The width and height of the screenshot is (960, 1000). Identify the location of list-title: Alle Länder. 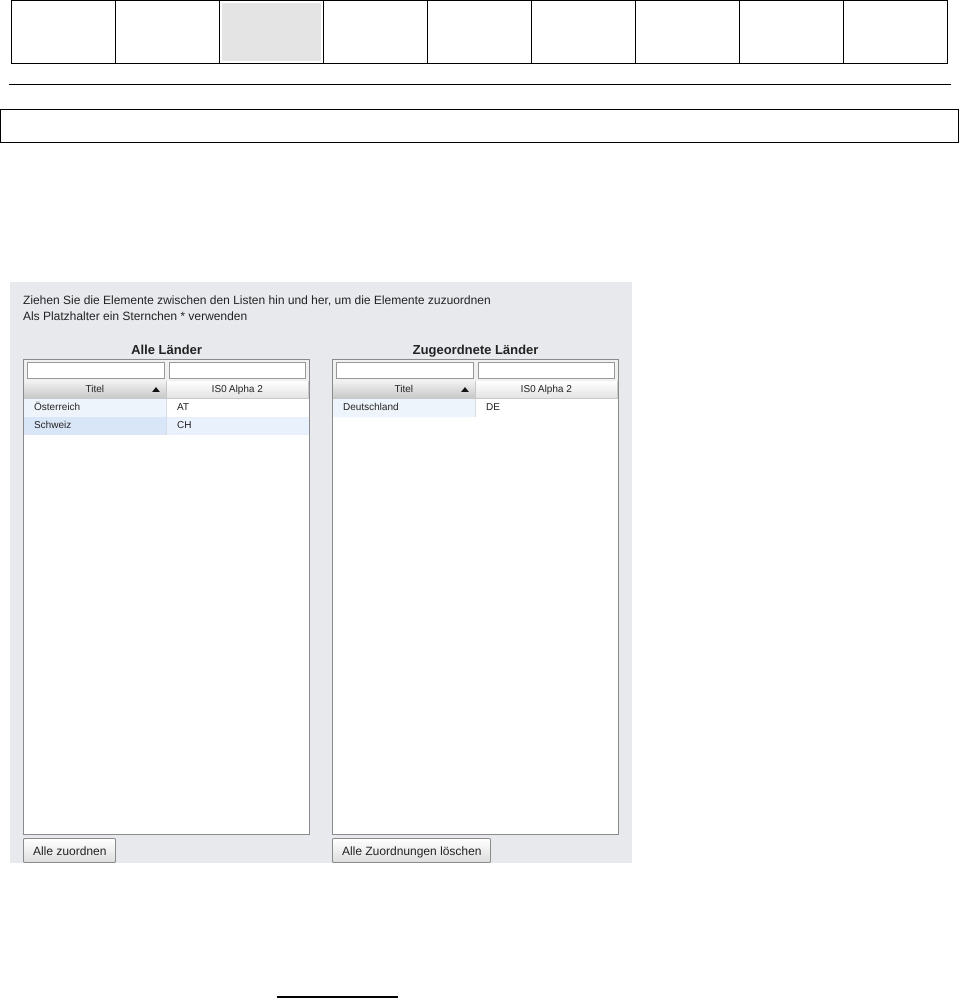
(166, 350).